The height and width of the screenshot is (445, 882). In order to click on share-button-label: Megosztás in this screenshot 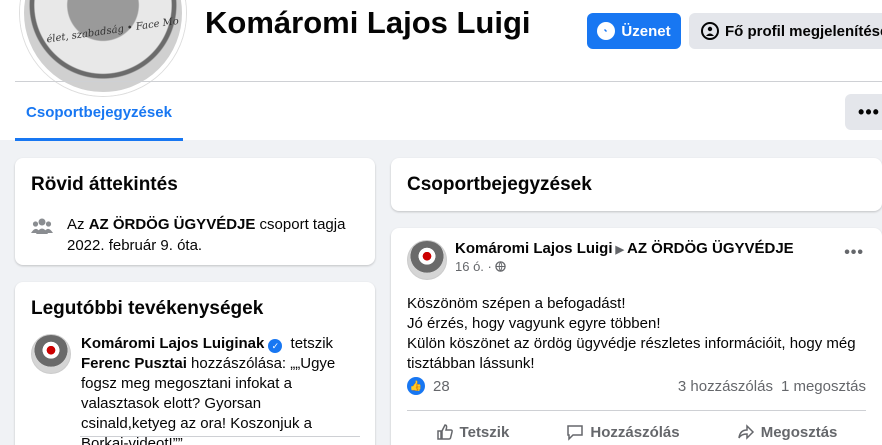, I will do `click(799, 432)`.